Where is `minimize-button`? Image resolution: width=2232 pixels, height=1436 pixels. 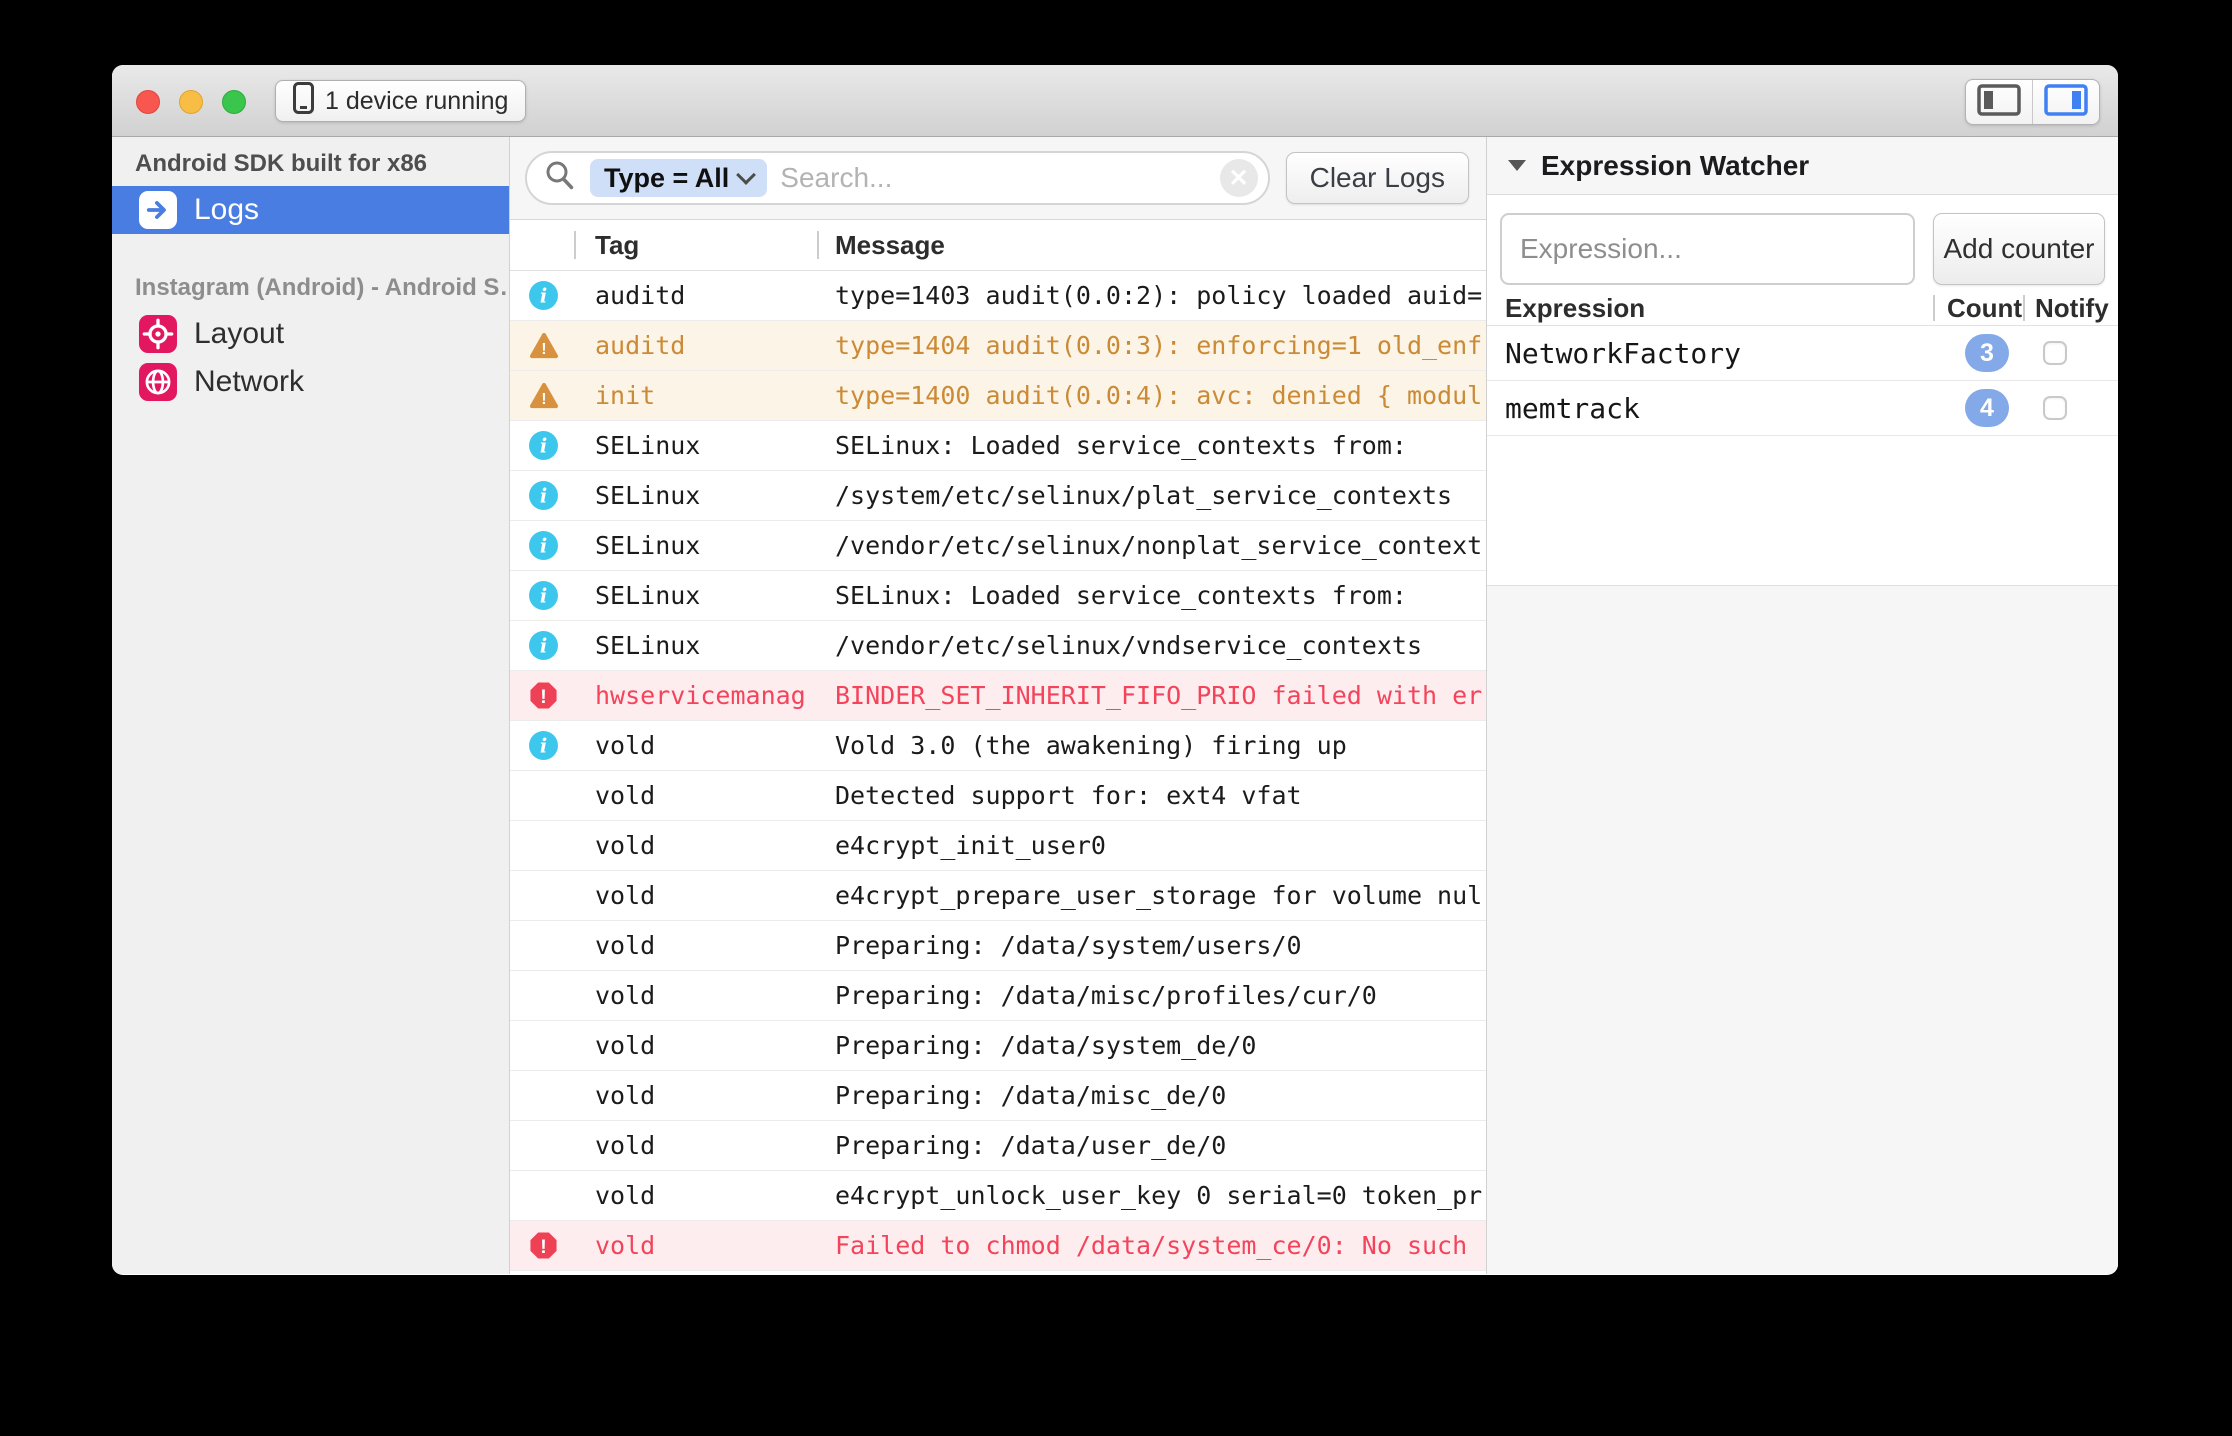 minimize-button is located at coordinates (191, 102).